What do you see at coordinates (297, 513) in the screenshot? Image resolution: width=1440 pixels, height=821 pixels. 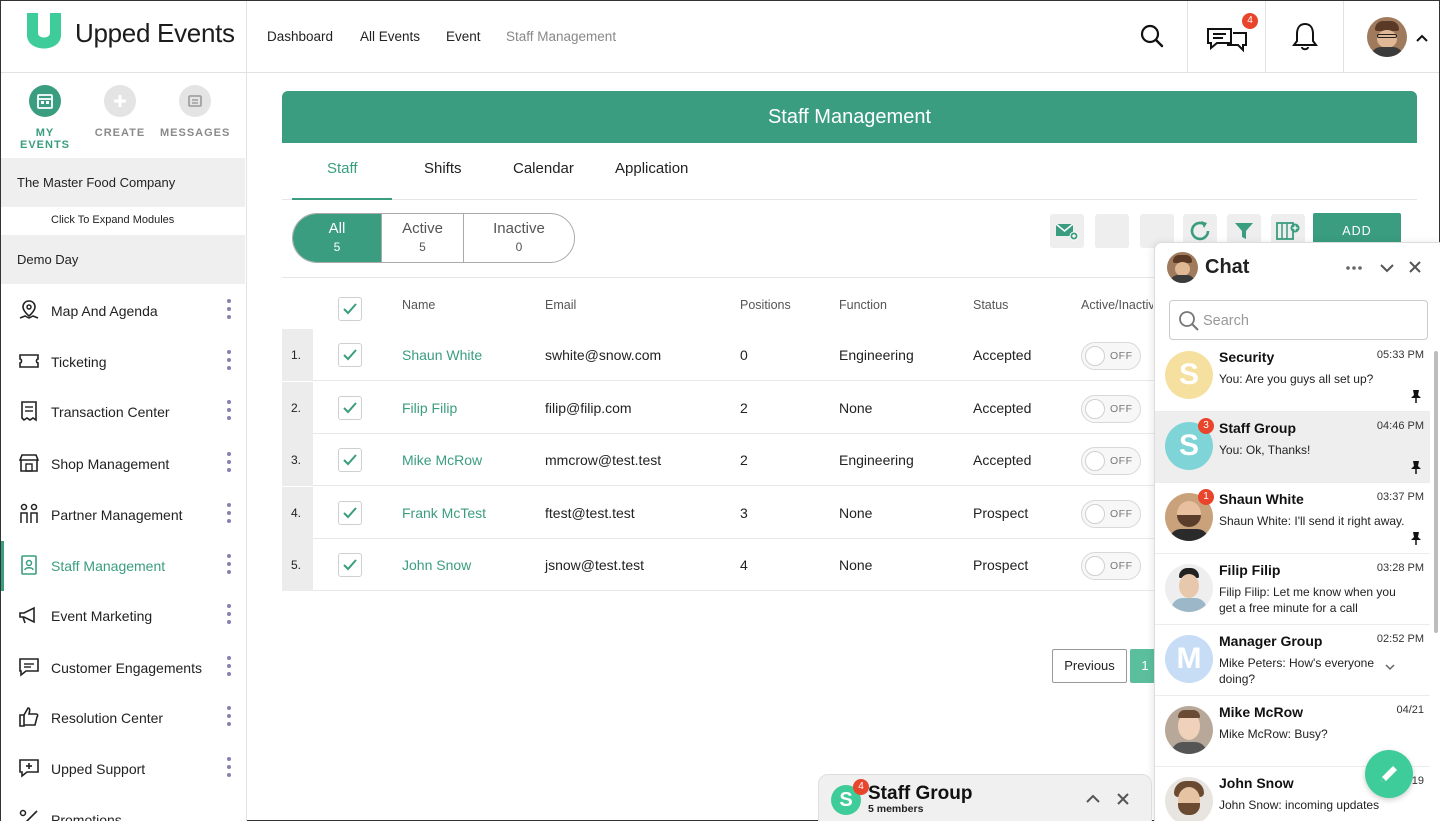 I see `row-number: 4.` at bounding box center [297, 513].